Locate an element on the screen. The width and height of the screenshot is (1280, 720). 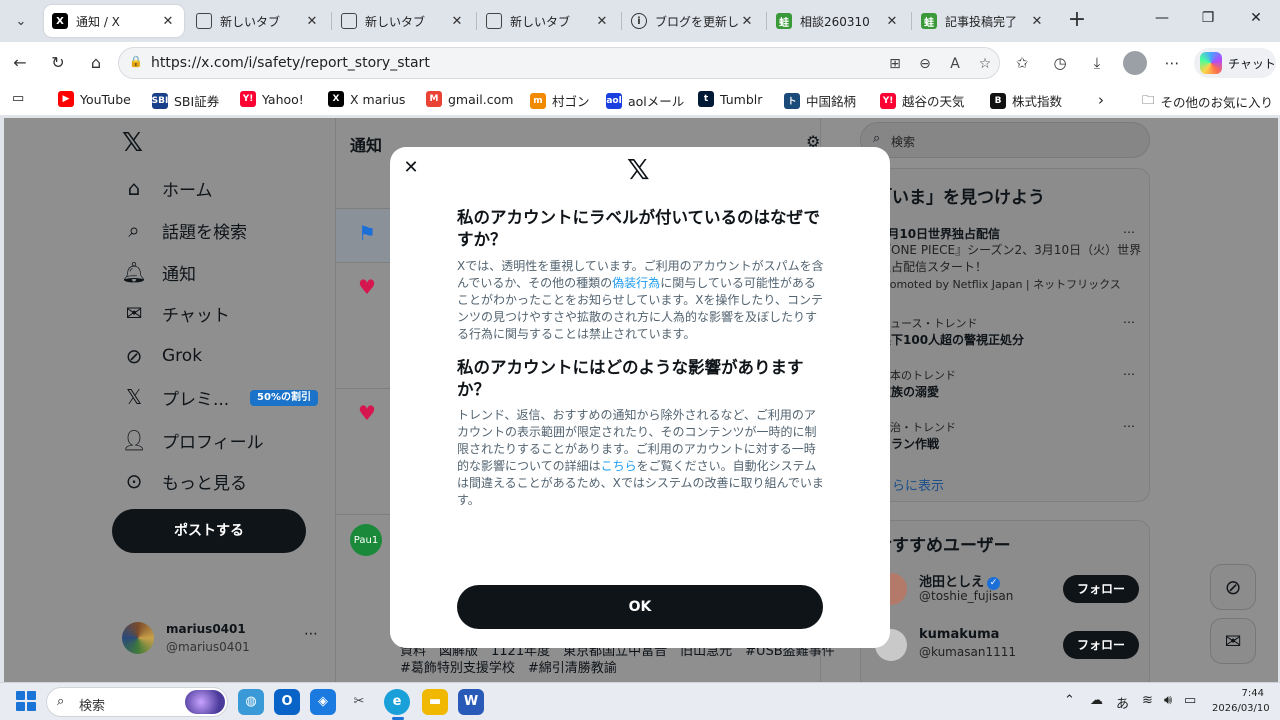
bookmark-tumblr: t Tumblr is located at coordinates (730, 99).